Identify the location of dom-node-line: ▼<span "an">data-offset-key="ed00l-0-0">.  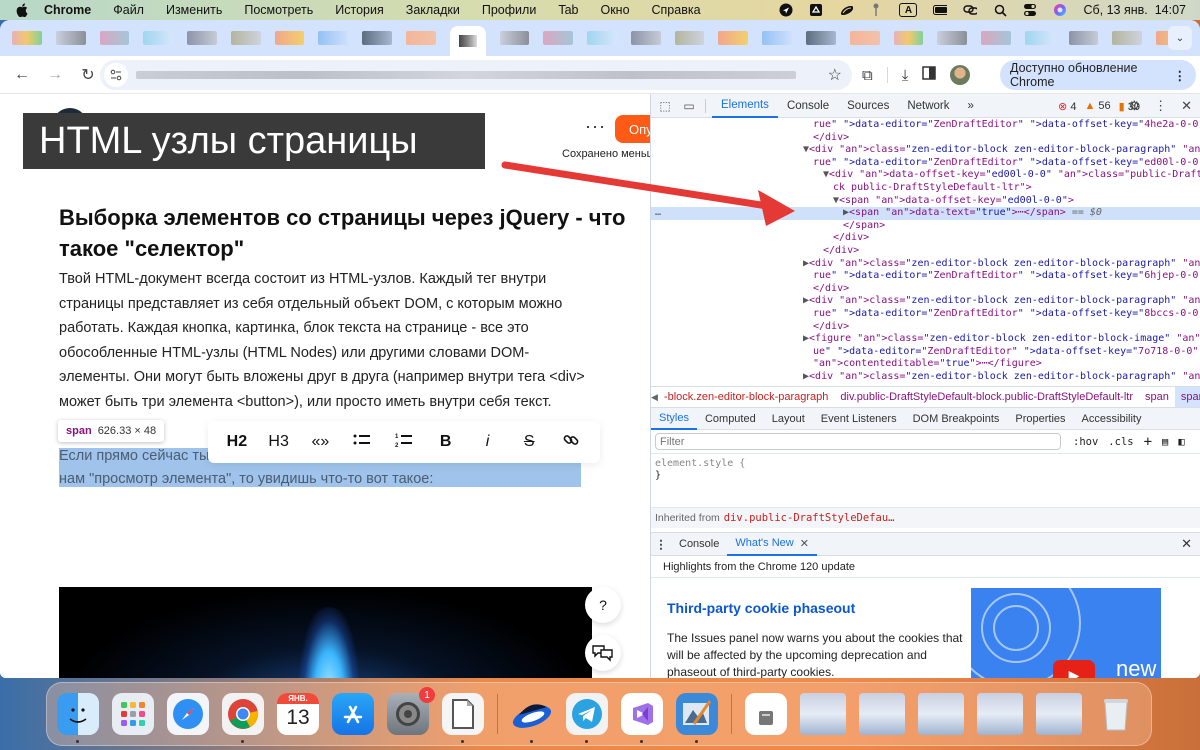
(925, 201).